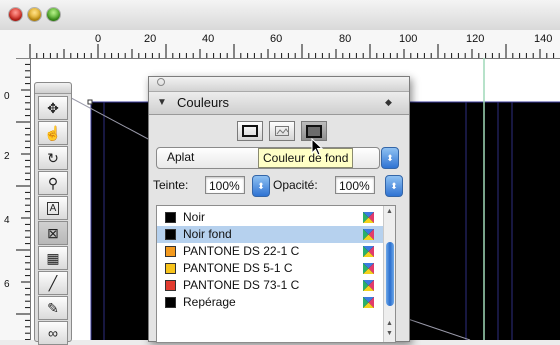  Describe the element at coordinates (53, 183) in the screenshot. I see `zoom-tool-icon: ⚲` at that location.